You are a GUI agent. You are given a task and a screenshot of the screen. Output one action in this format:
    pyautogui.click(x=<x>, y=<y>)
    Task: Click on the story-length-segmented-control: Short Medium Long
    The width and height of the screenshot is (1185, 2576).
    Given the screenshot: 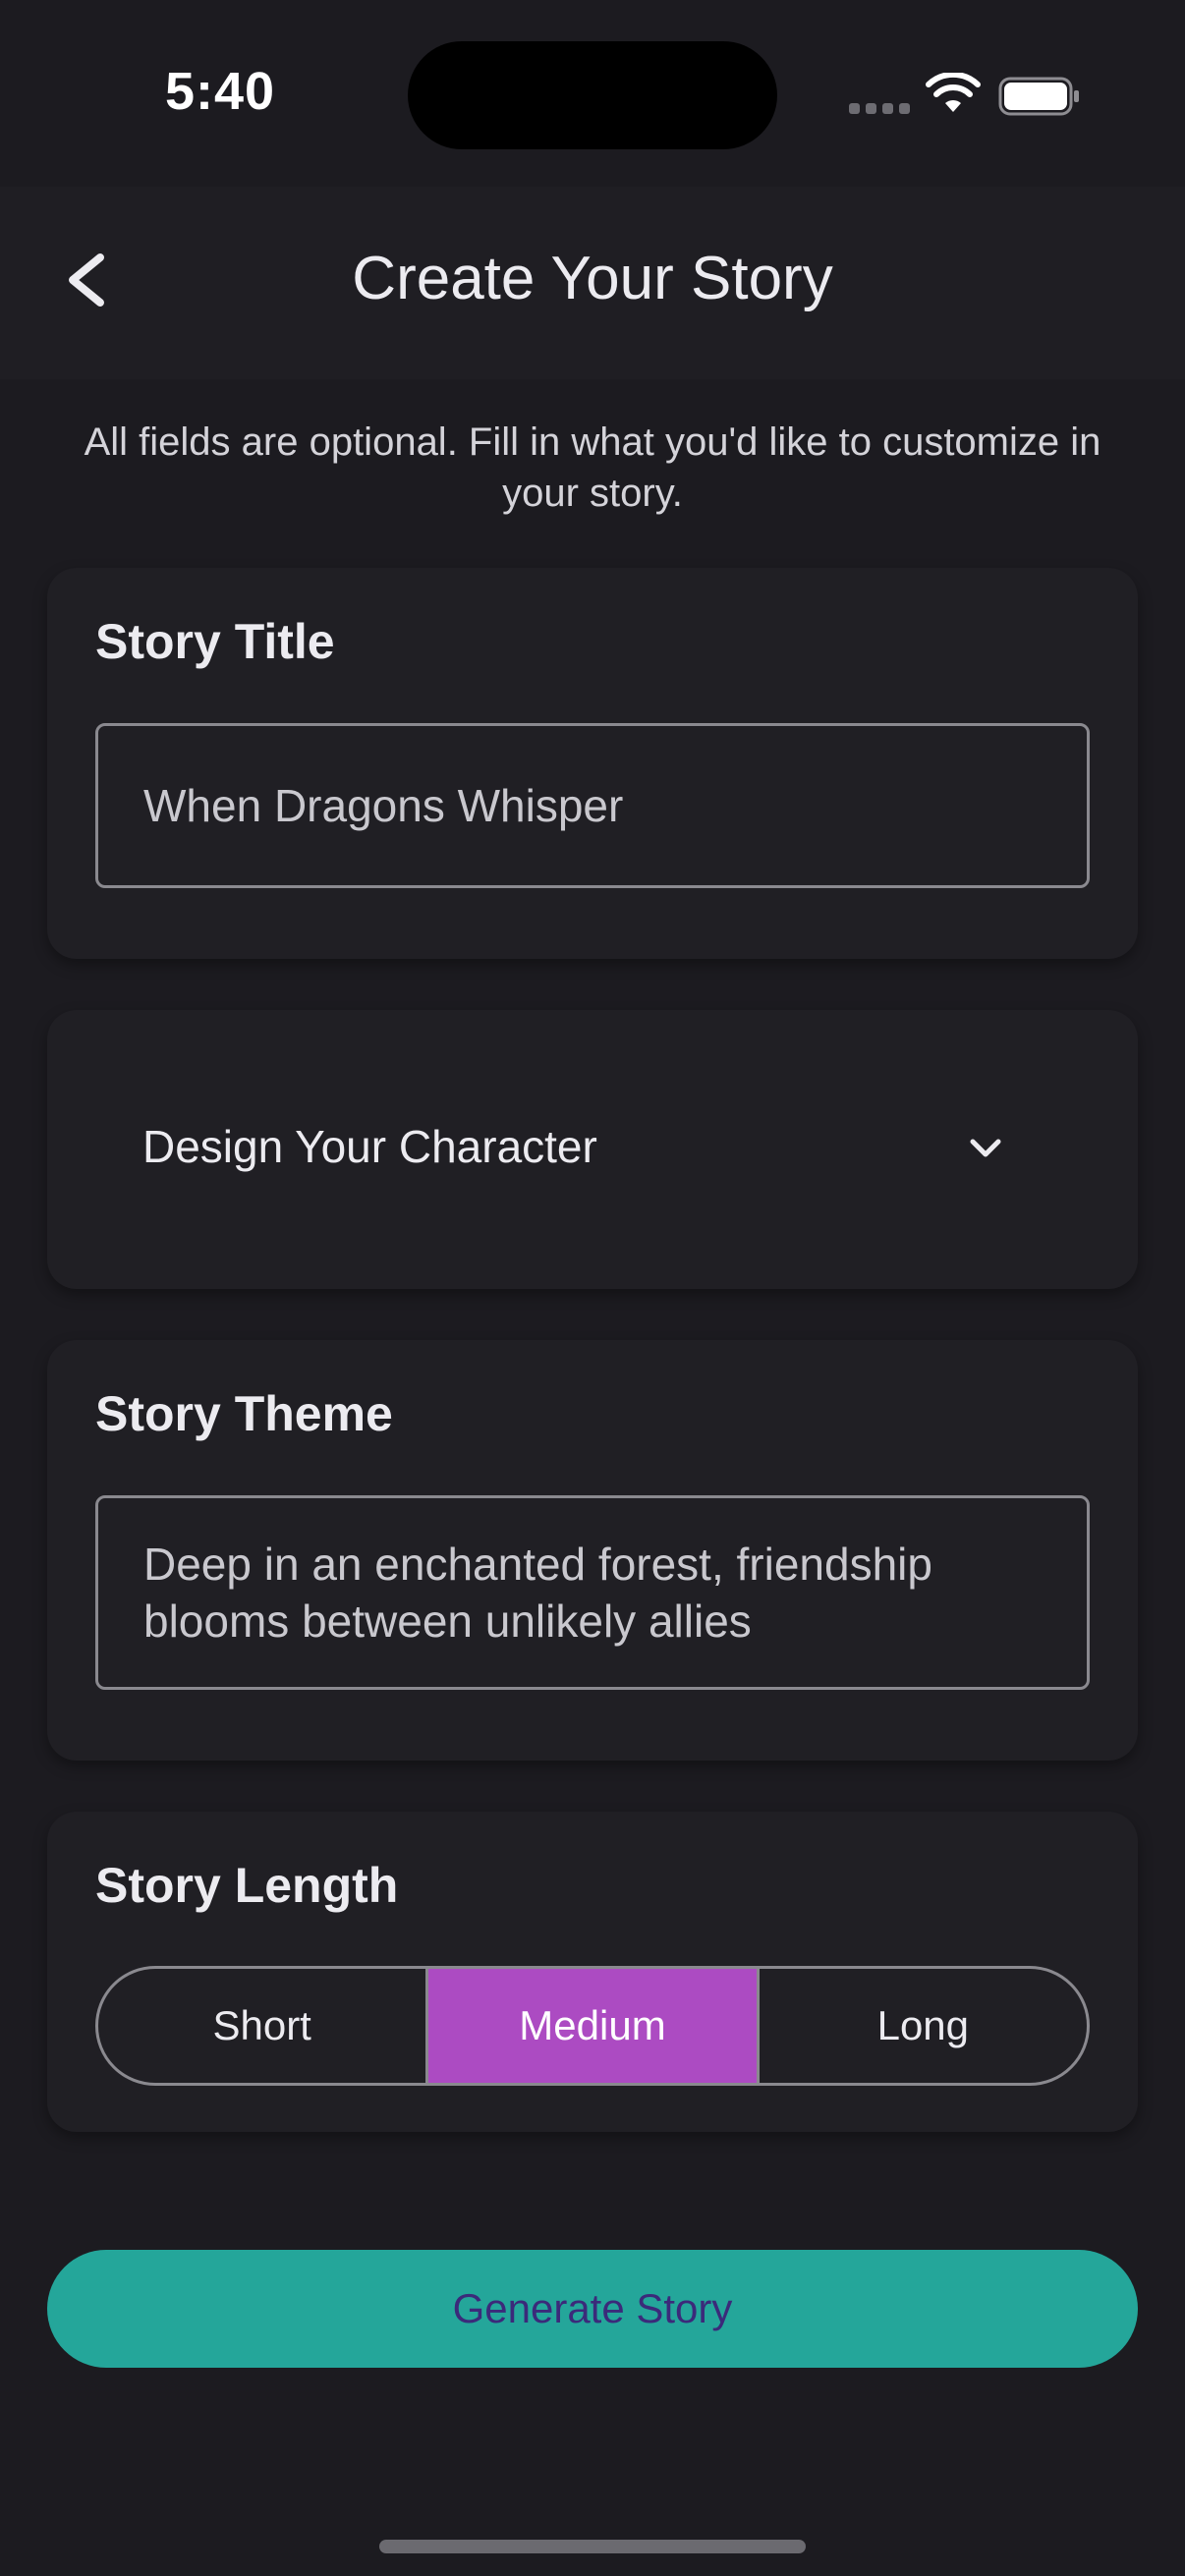 What is the action you would take?
    pyautogui.click(x=592, y=2026)
    